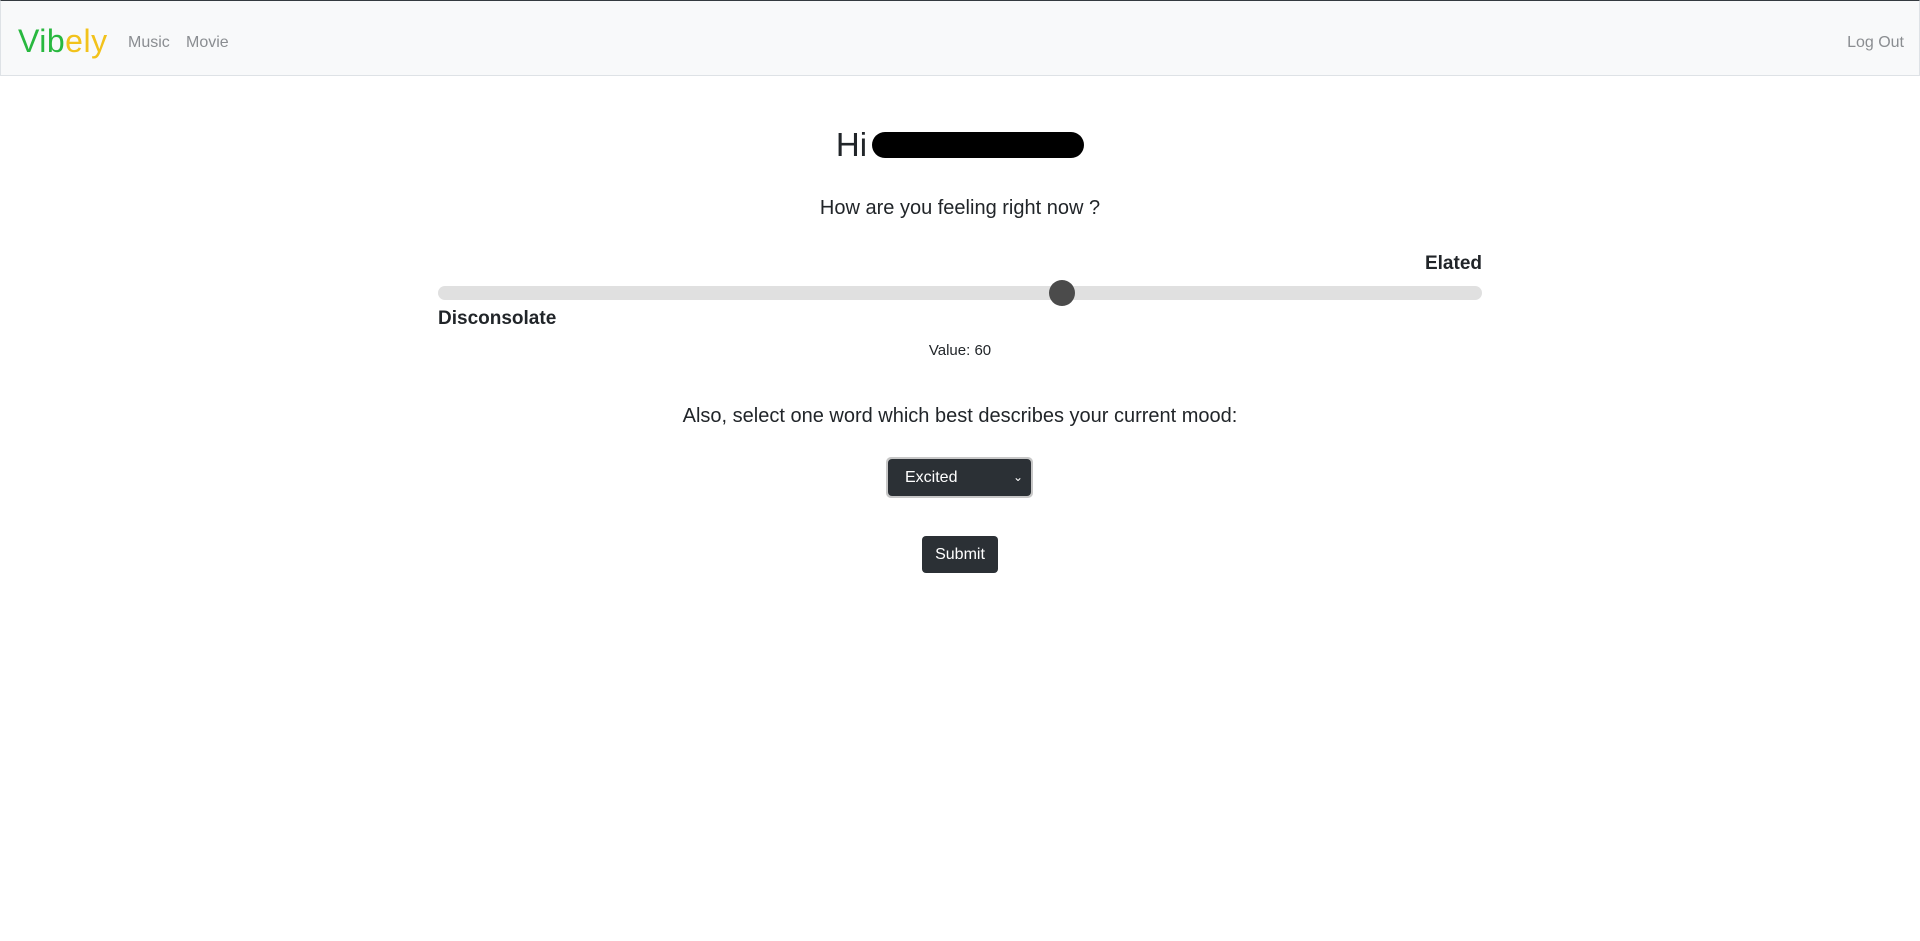 The width and height of the screenshot is (1920, 941). What do you see at coordinates (960, 293) in the screenshot?
I see `mood-slider-track` at bounding box center [960, 293].